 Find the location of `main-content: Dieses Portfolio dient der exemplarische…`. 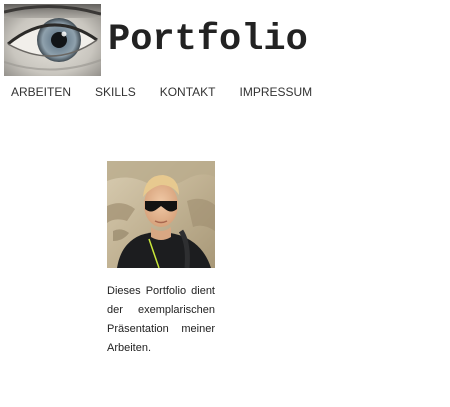

main-content: Dieses Portfolio dient der exemplarische… is located at coordinates (161, 259).